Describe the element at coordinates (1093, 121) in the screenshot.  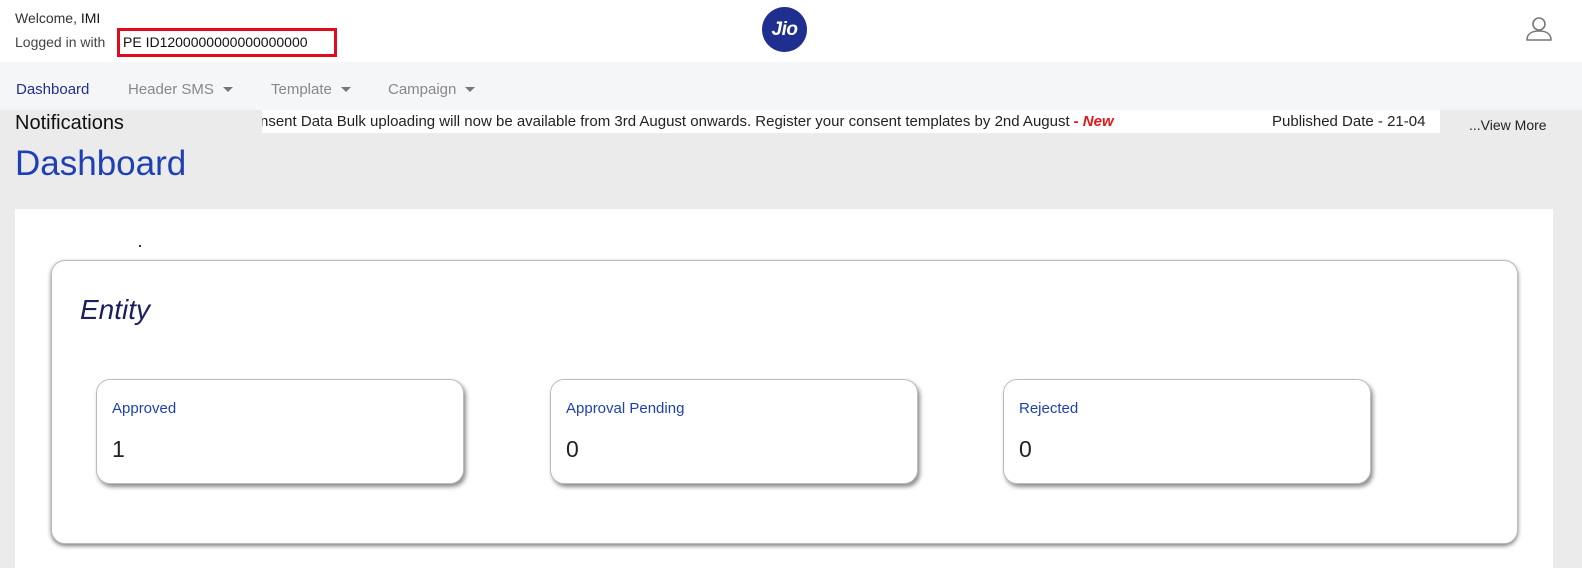
I see `new-tag: - New` at that location.